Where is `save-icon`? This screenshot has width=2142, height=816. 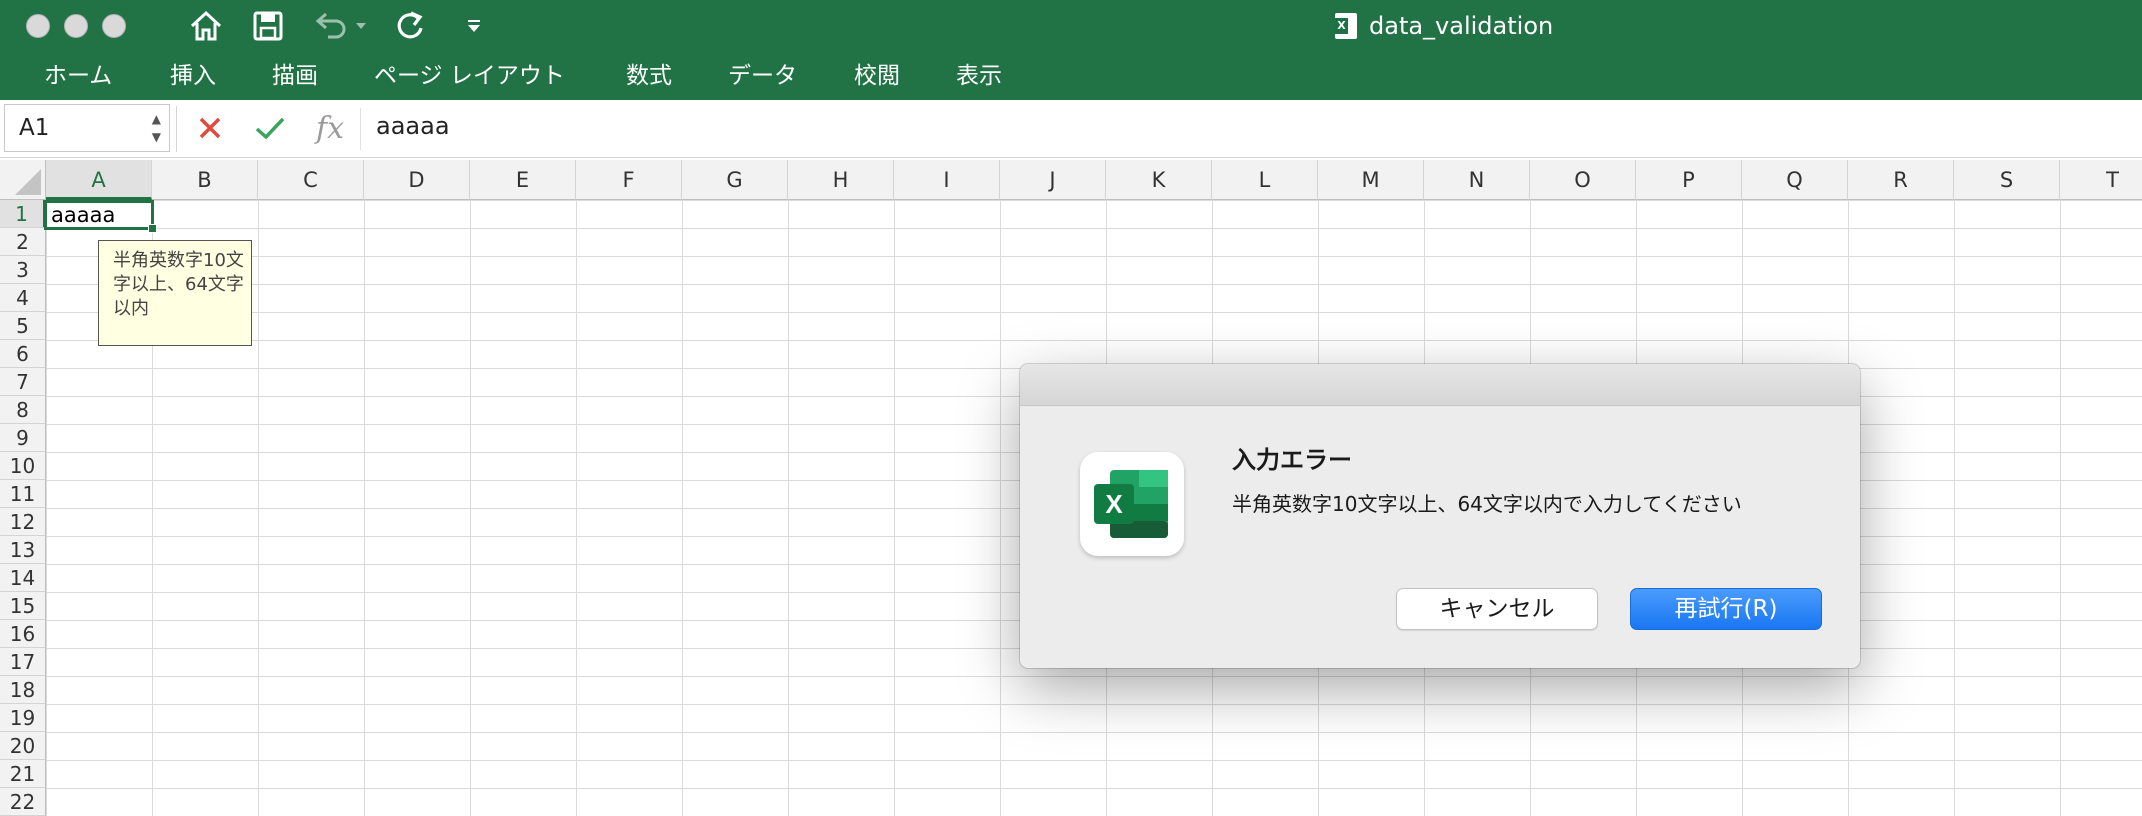 save-icon is located at coordinates (268, 26).